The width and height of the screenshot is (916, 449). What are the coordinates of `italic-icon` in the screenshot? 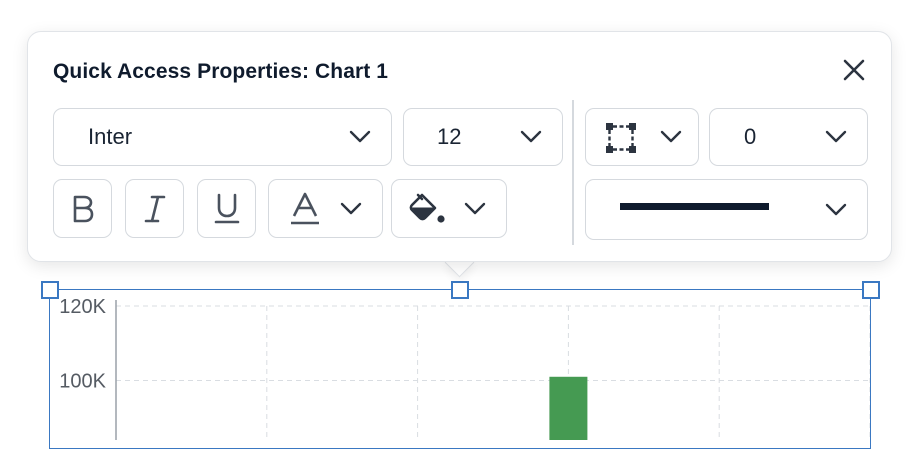 It's located at (154, 208).